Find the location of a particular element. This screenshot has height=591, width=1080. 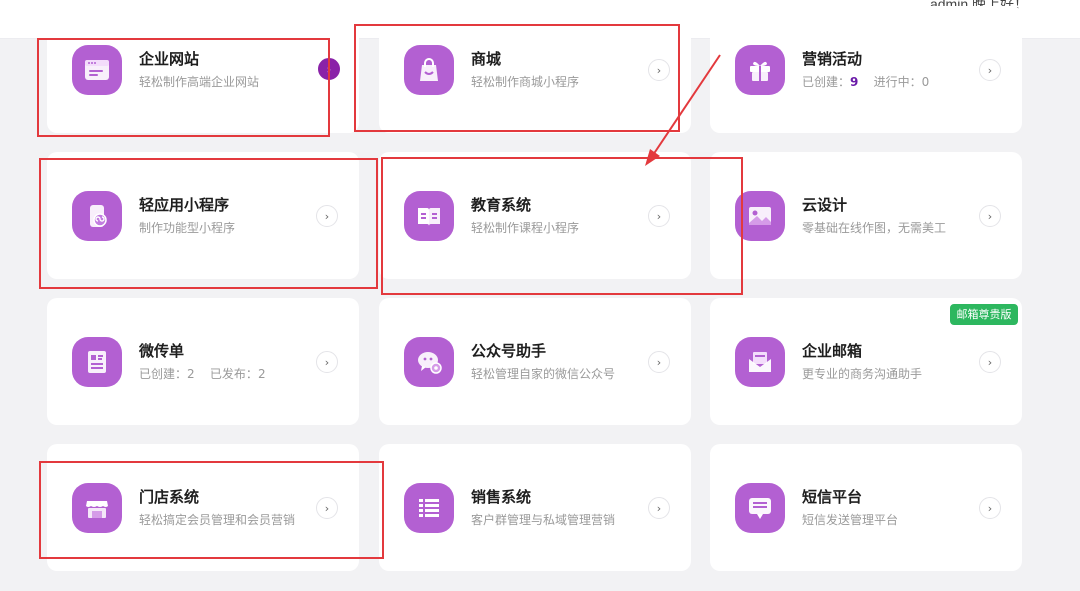

annotation-arrow is located at coordinates (683, 110).